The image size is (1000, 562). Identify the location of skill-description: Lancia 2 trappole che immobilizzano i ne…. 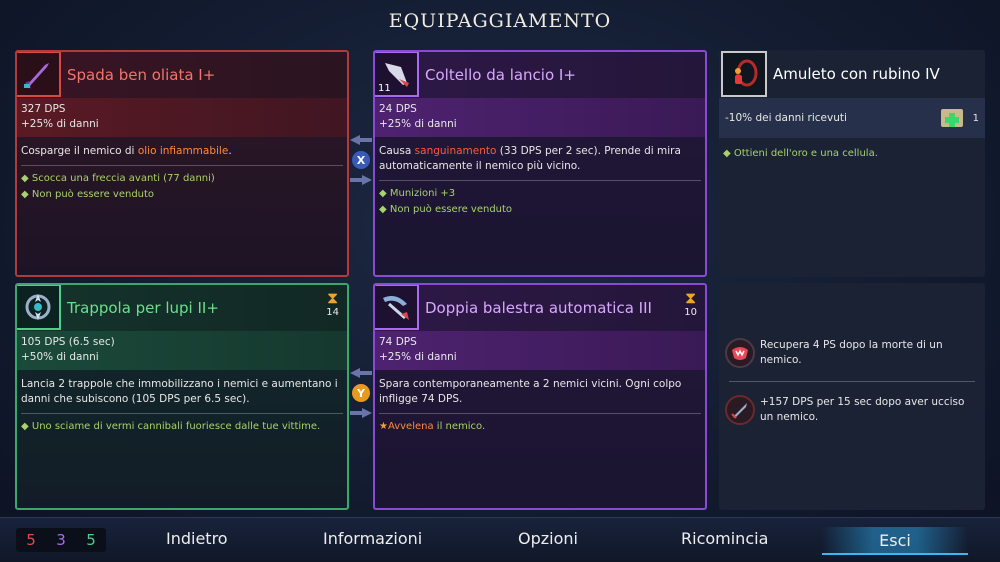
(179, 391).